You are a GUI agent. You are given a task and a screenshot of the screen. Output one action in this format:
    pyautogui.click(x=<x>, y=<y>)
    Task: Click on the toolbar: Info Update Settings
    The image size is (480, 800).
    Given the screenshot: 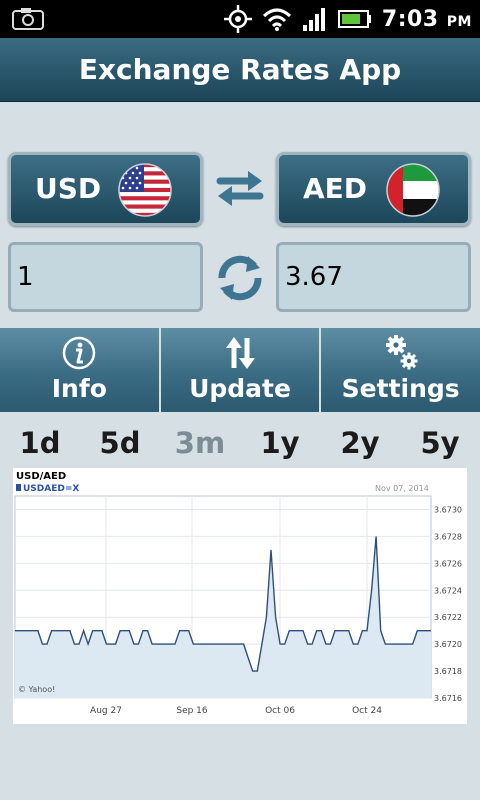 What is the action you would take?
    pyautogui.click(x=240, y=370)
    